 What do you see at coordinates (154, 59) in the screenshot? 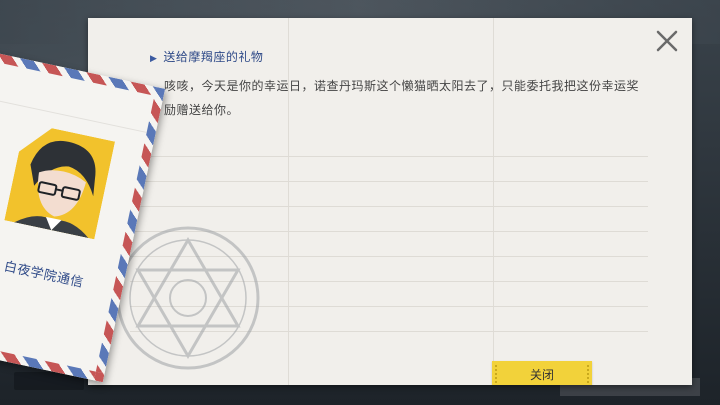
I see `subject-marker-icon: ▶` at bounding box center [154, 59].